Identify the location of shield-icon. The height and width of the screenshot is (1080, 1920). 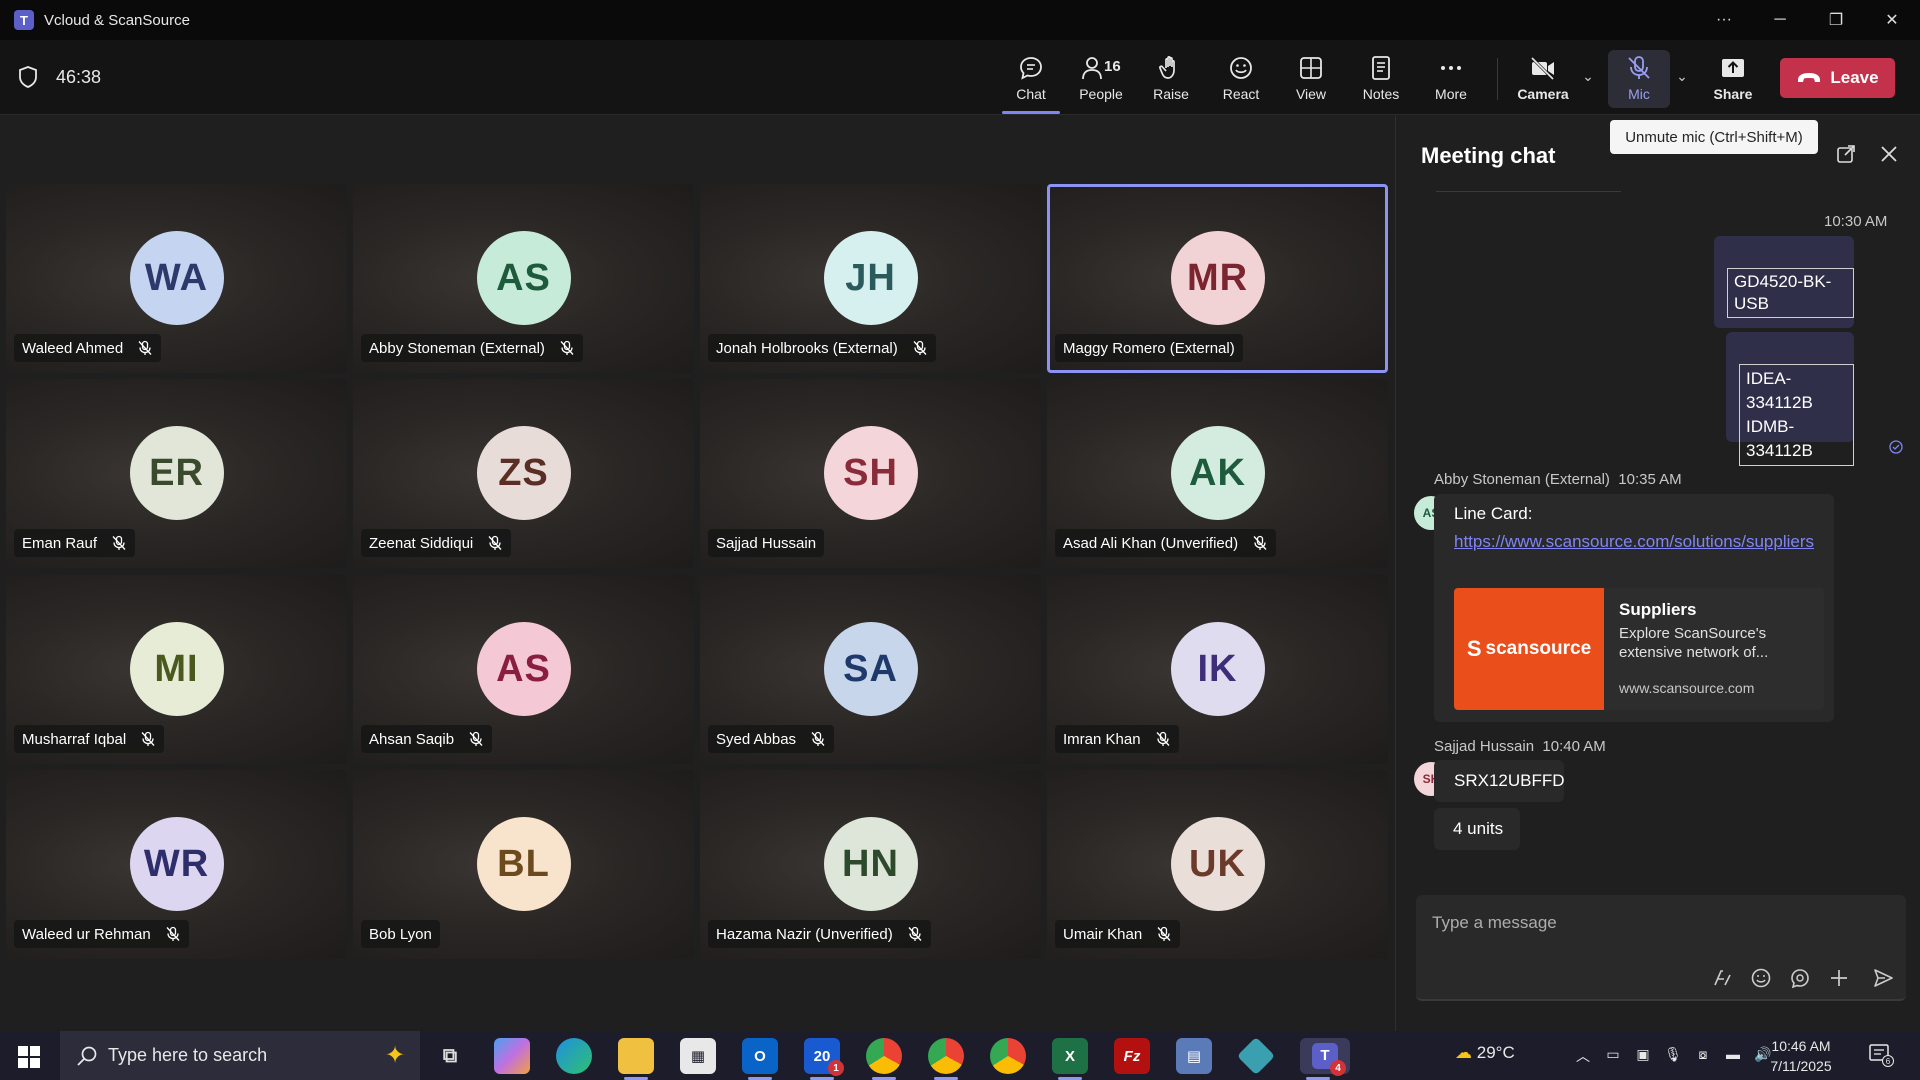
(28, 77).